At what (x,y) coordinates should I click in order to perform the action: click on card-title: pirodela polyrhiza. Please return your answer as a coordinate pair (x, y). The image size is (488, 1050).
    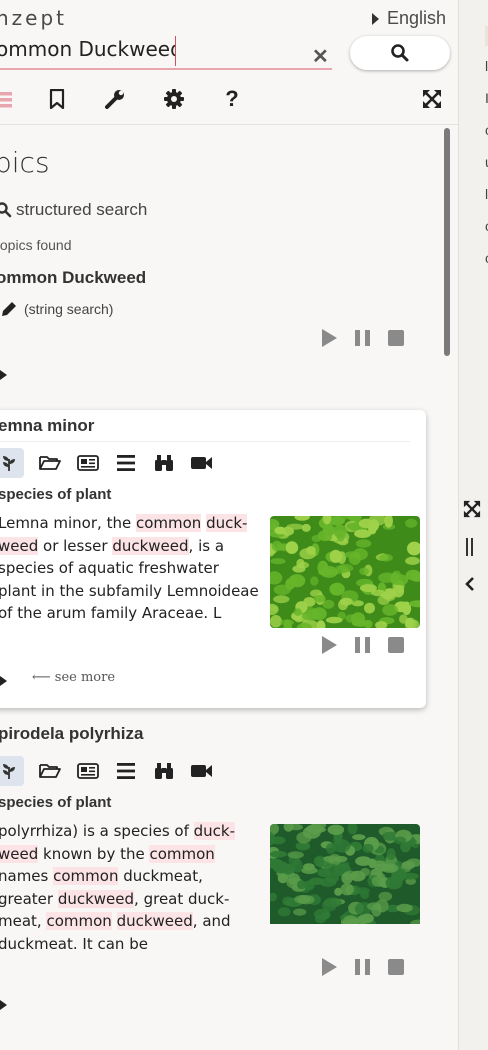
    Looking at the image, I should click on (205, 737).